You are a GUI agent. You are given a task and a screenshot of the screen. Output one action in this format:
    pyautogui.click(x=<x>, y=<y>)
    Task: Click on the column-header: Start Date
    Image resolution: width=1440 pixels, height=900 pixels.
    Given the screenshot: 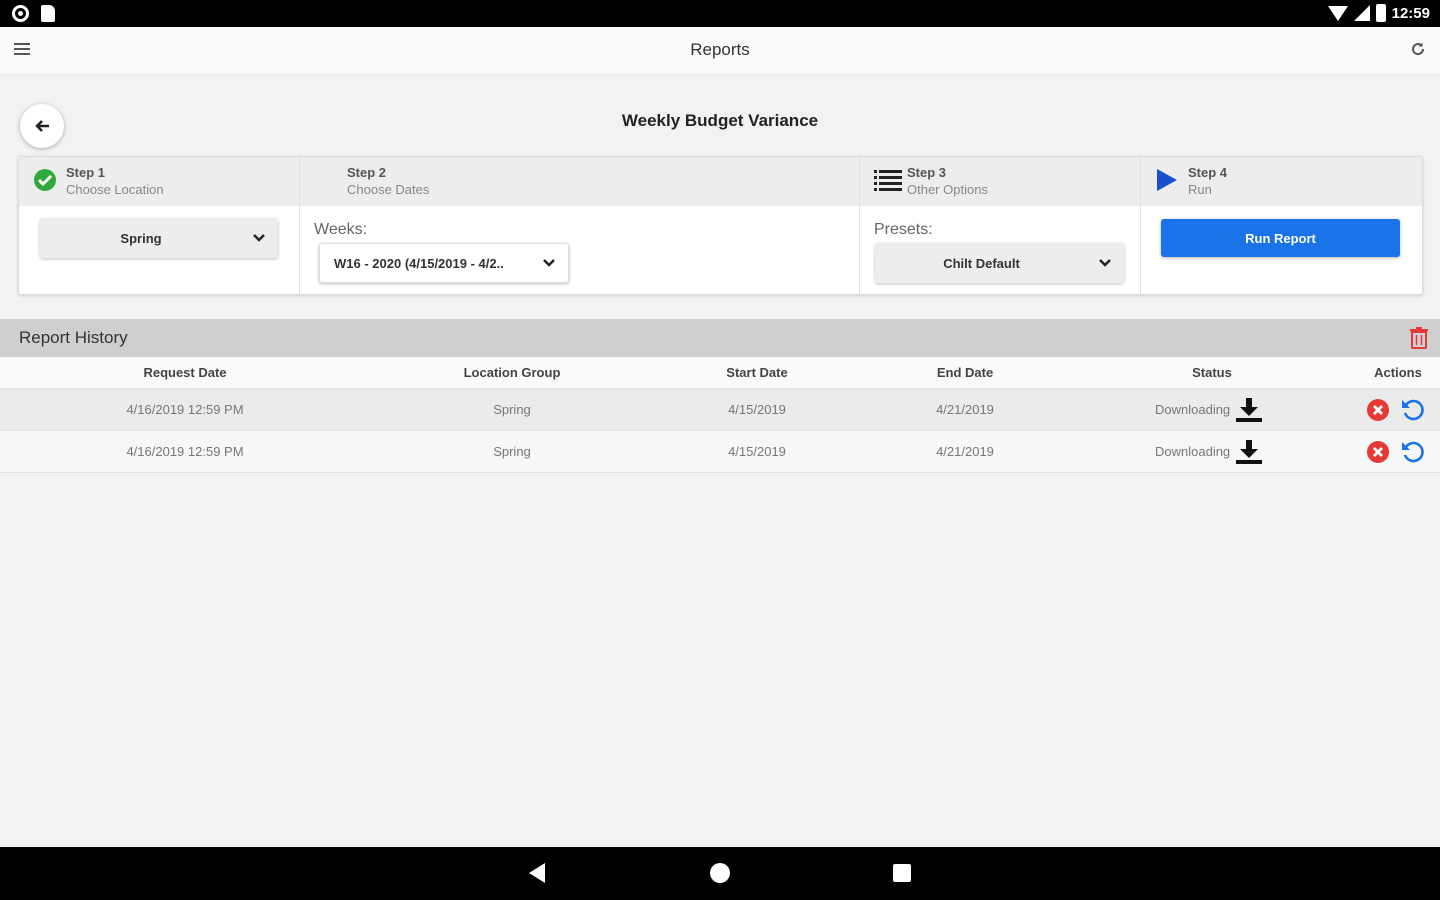 What is the action you would take?
    pyautogui.click(x=757, y=372)
    